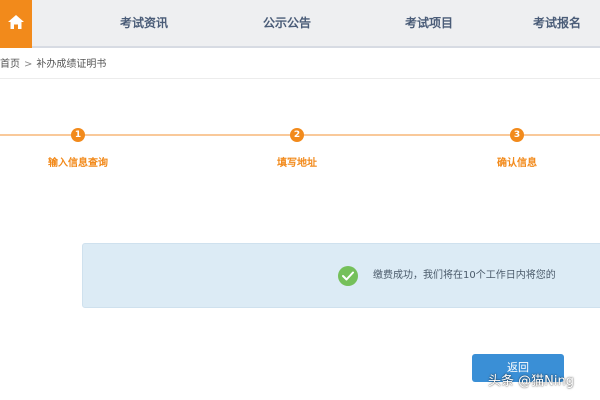 This screenshot has height=400, width=600. What do you see at coordinates (287, 23) in the screenshot?
I see `nav-item-announcements: 公示公告` at bounding box center [287, 23].